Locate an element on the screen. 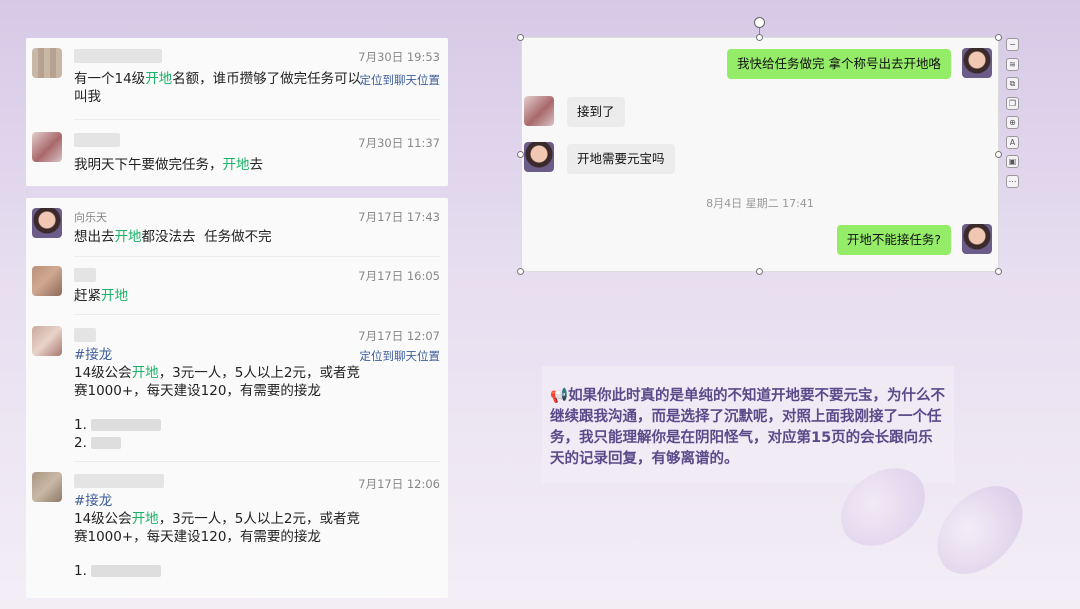  zoom-icon: ⊕ is located at coordinates (1012, 122).